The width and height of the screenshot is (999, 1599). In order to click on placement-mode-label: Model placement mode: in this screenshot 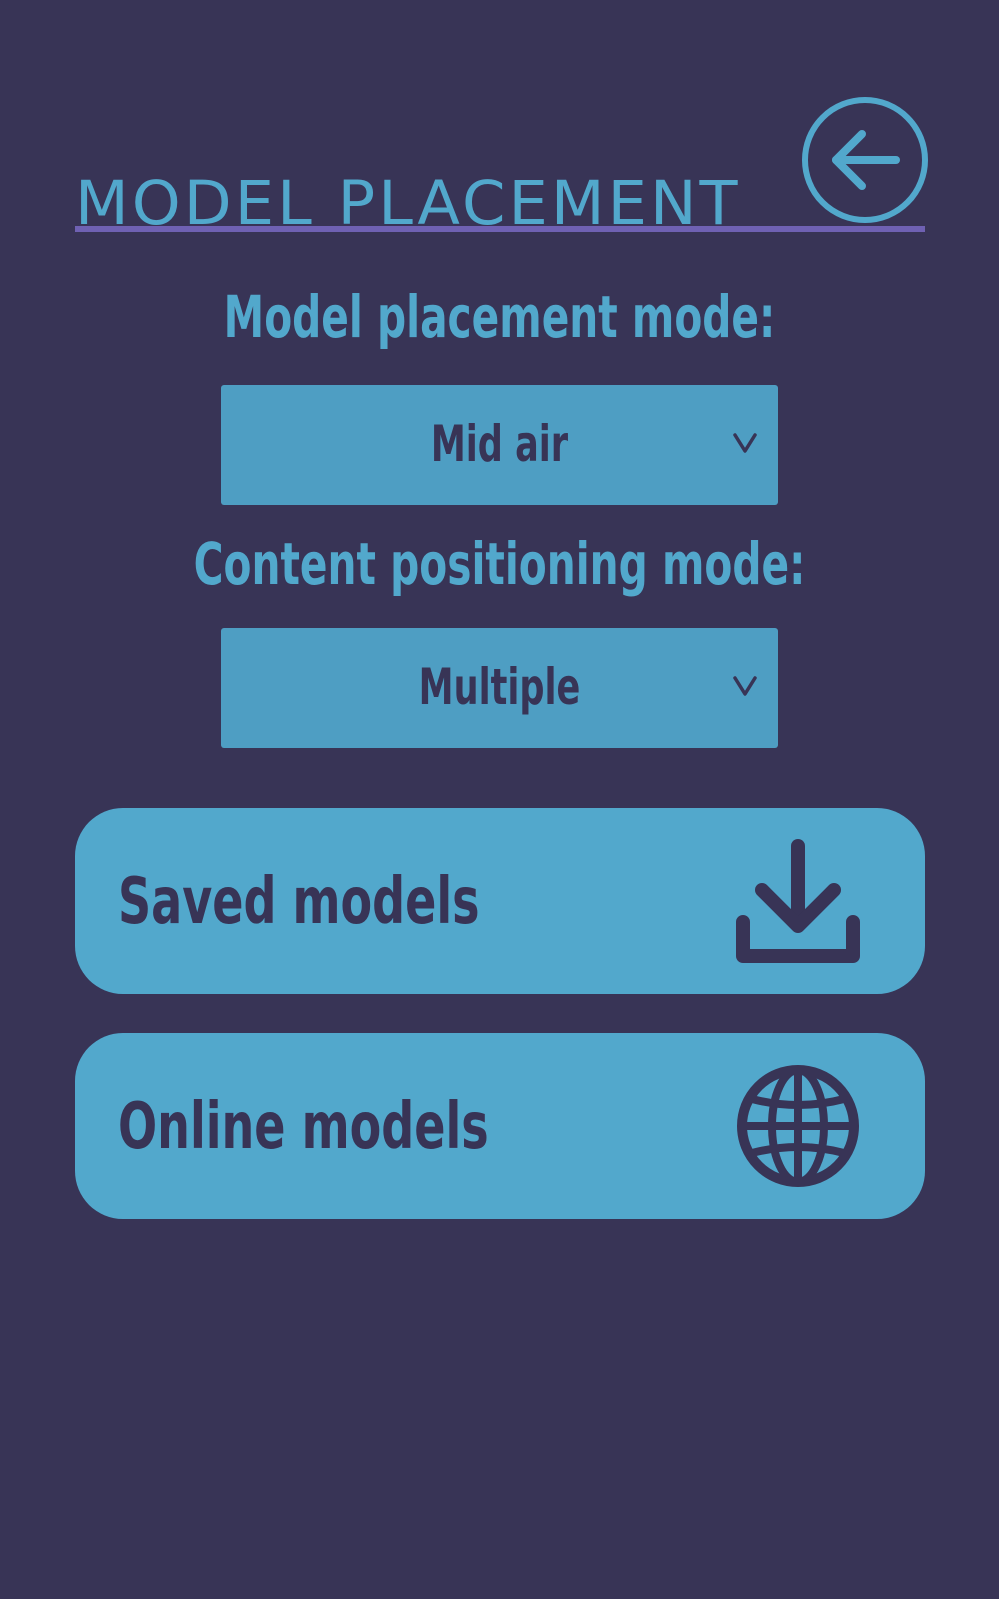, I will do `click(499, 317)`.